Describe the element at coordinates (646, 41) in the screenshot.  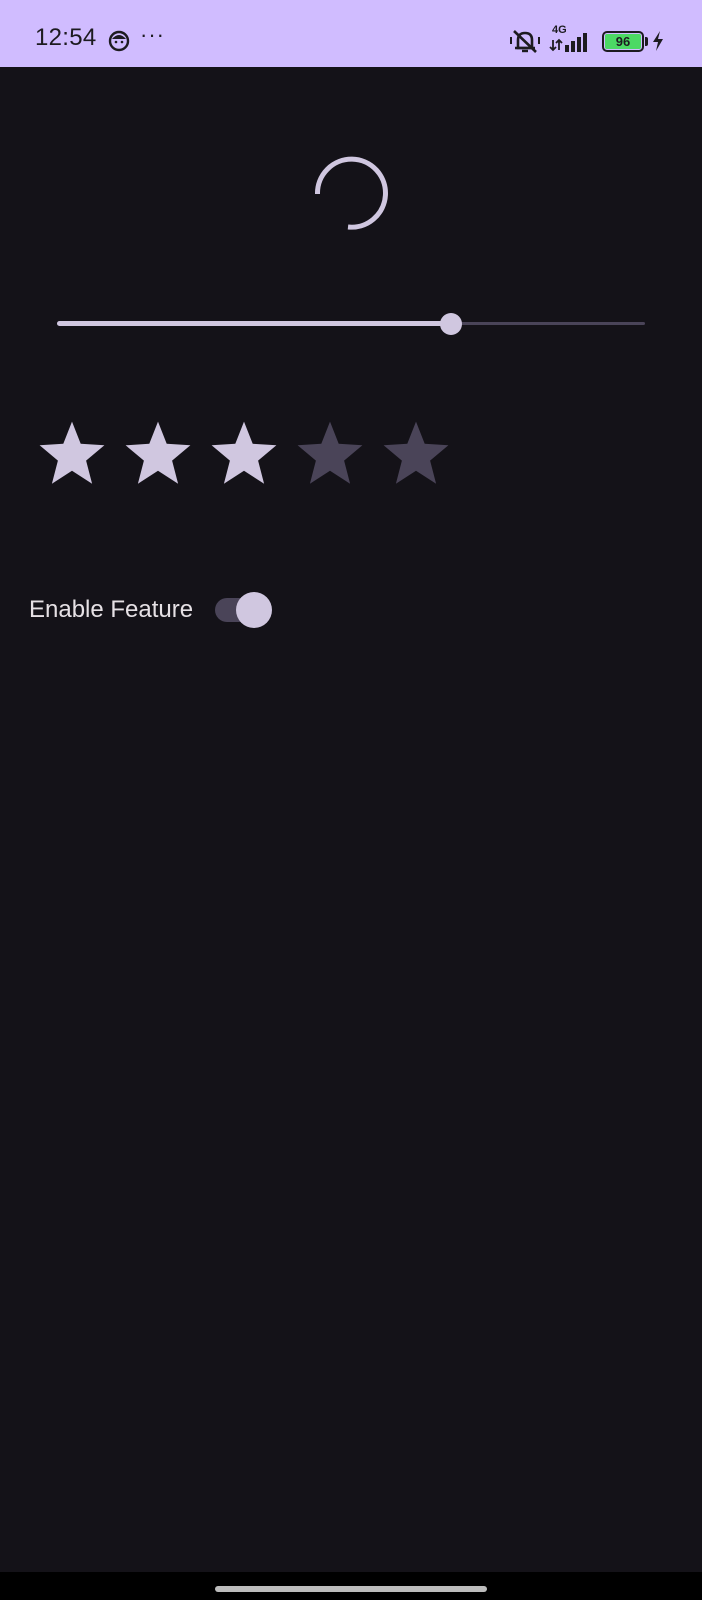
I see `battery-nub` at that location.